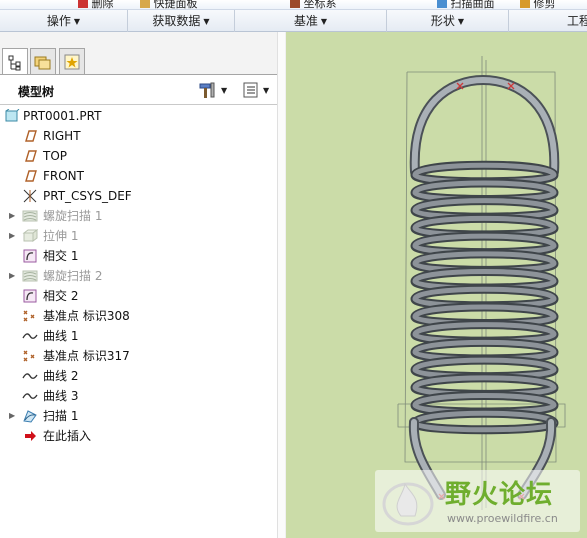  I want to click on tree-item-label: 曲线 1, so click(61, 336).